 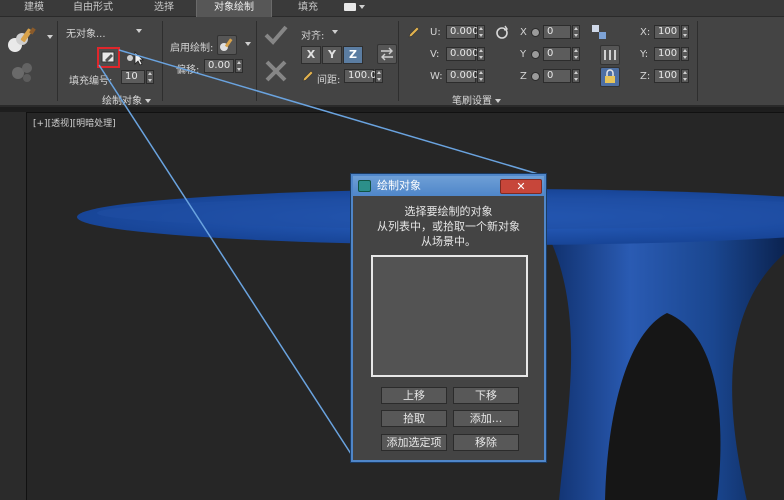 I want to click on screen-icon, so click(x=349, y=7).